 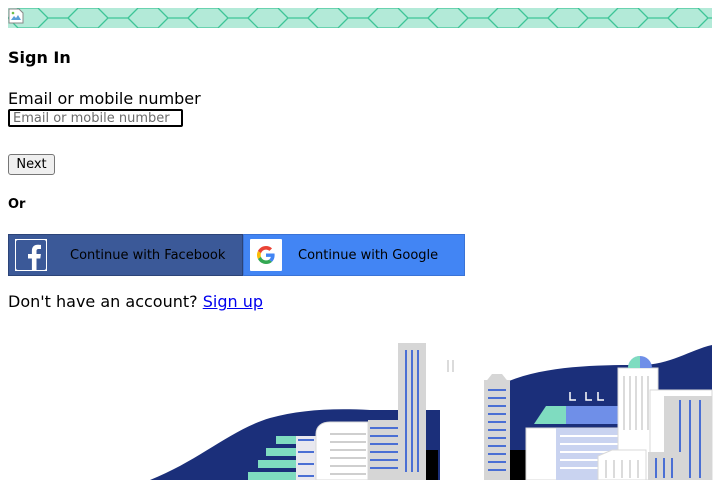 I want to click on email-label: Email or mobile number, so click(x=104, y=98).